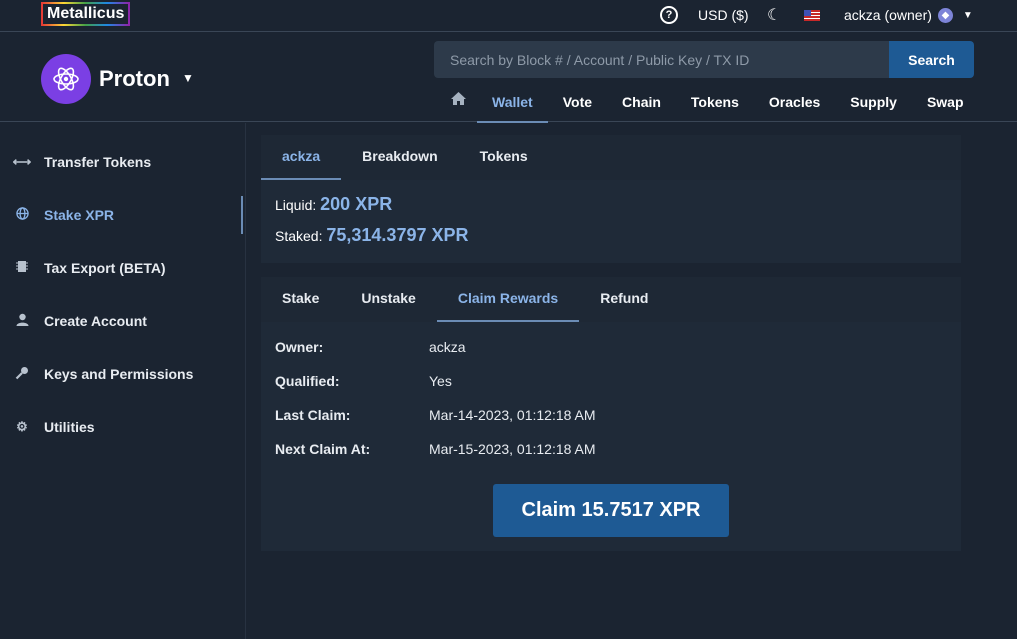 The height and width of the screenshot is (639, 1017). I want to click on user-icon, so click(22, 321).